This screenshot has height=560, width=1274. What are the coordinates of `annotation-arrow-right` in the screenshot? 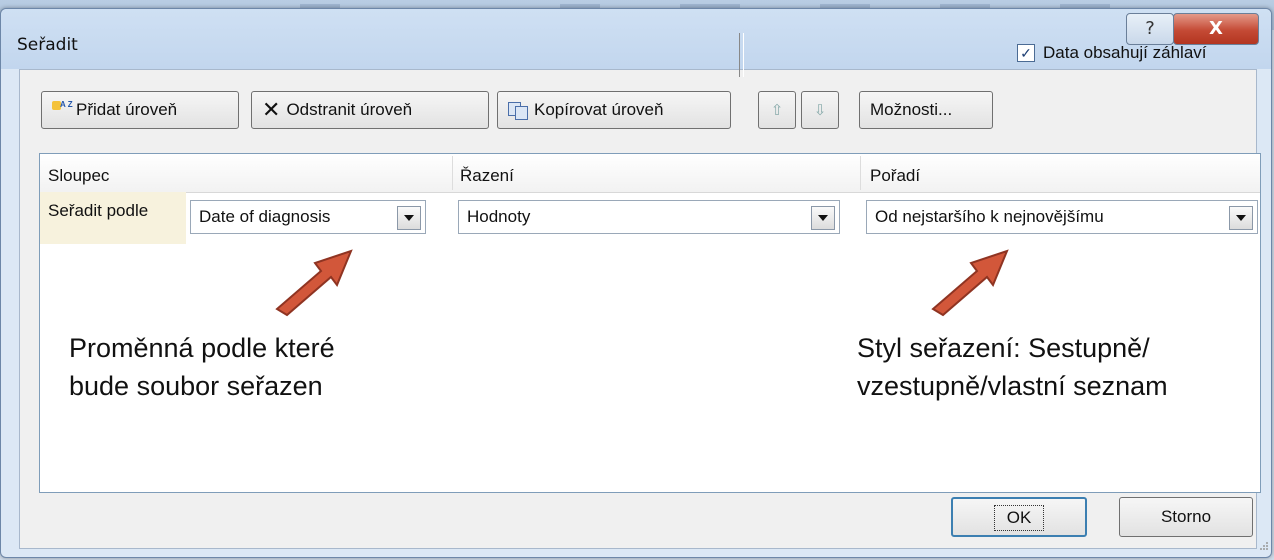 It's located at (970, 283).